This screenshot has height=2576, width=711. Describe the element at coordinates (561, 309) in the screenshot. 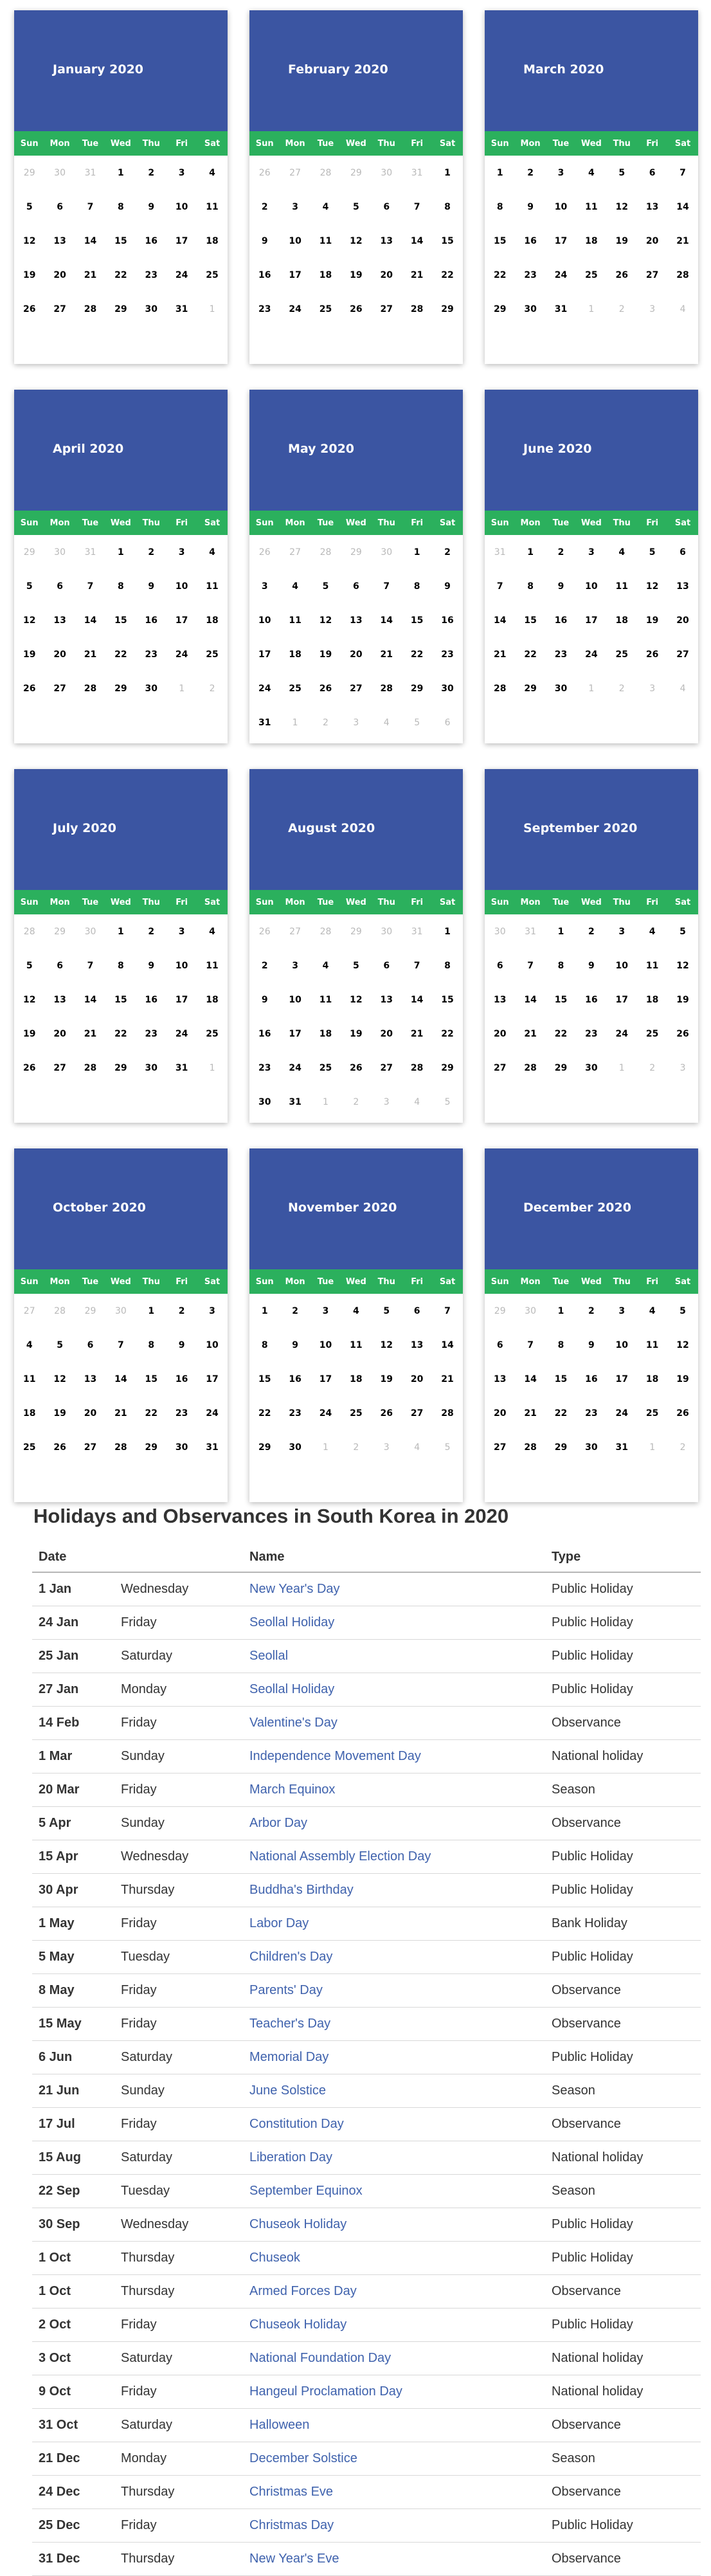

I see `day-cell: 31` at that location.